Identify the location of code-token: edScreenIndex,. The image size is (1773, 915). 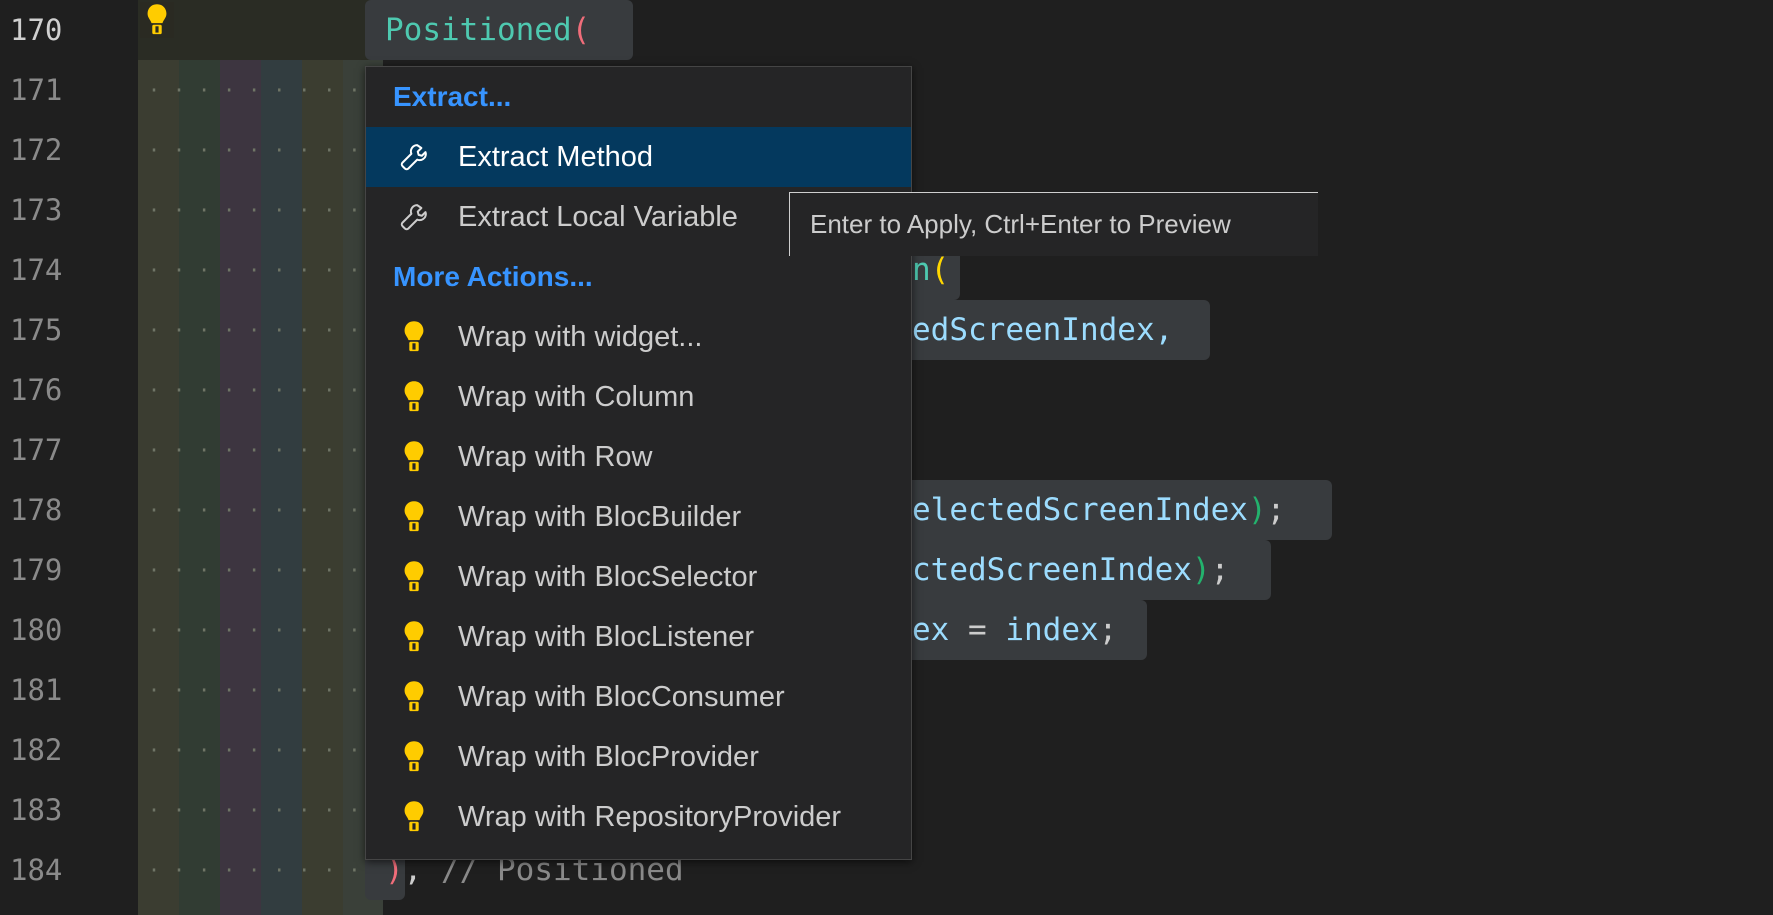
(1043, 330).